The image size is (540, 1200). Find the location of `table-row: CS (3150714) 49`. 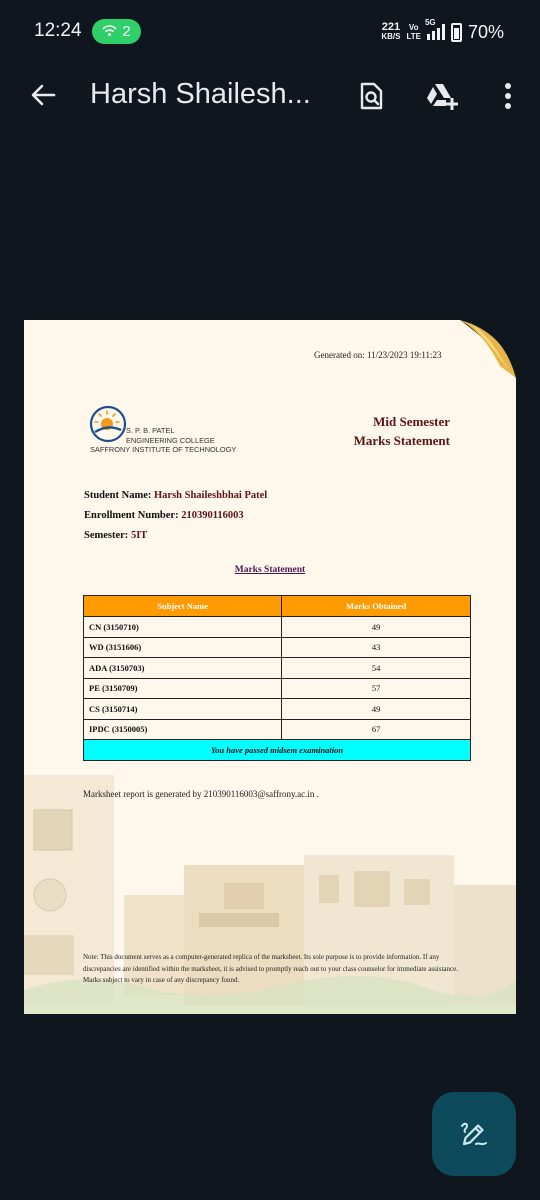

table-row: CS (3150714) 49 is located at coordinates (276, 709).